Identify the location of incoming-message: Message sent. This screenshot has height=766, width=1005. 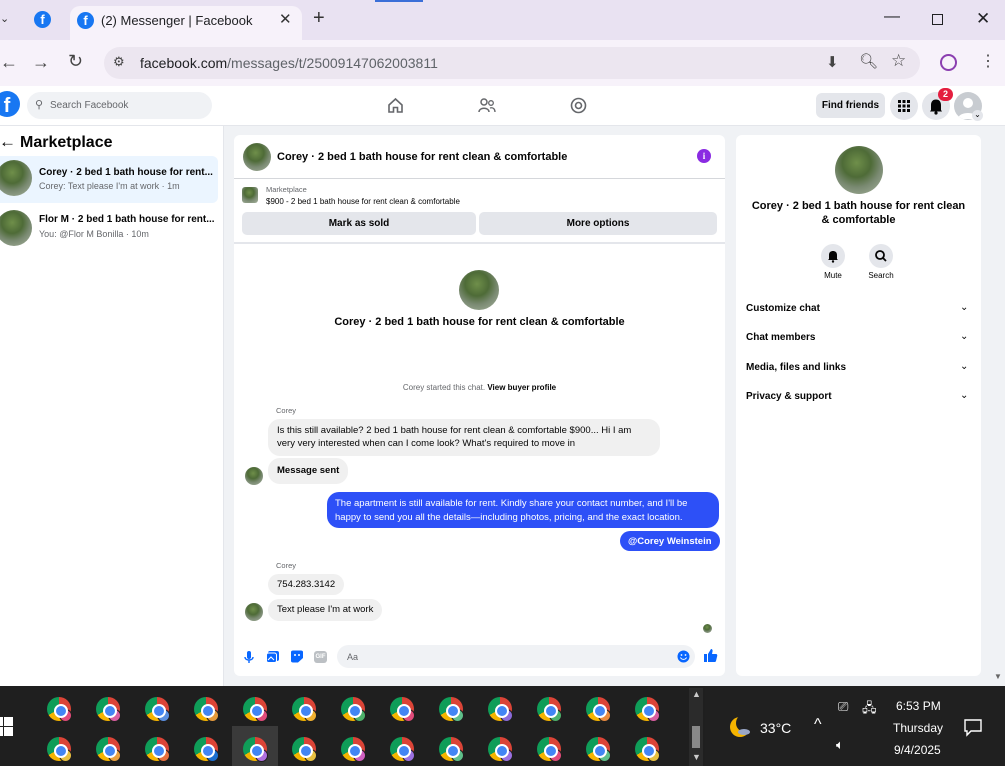
(308, 471).